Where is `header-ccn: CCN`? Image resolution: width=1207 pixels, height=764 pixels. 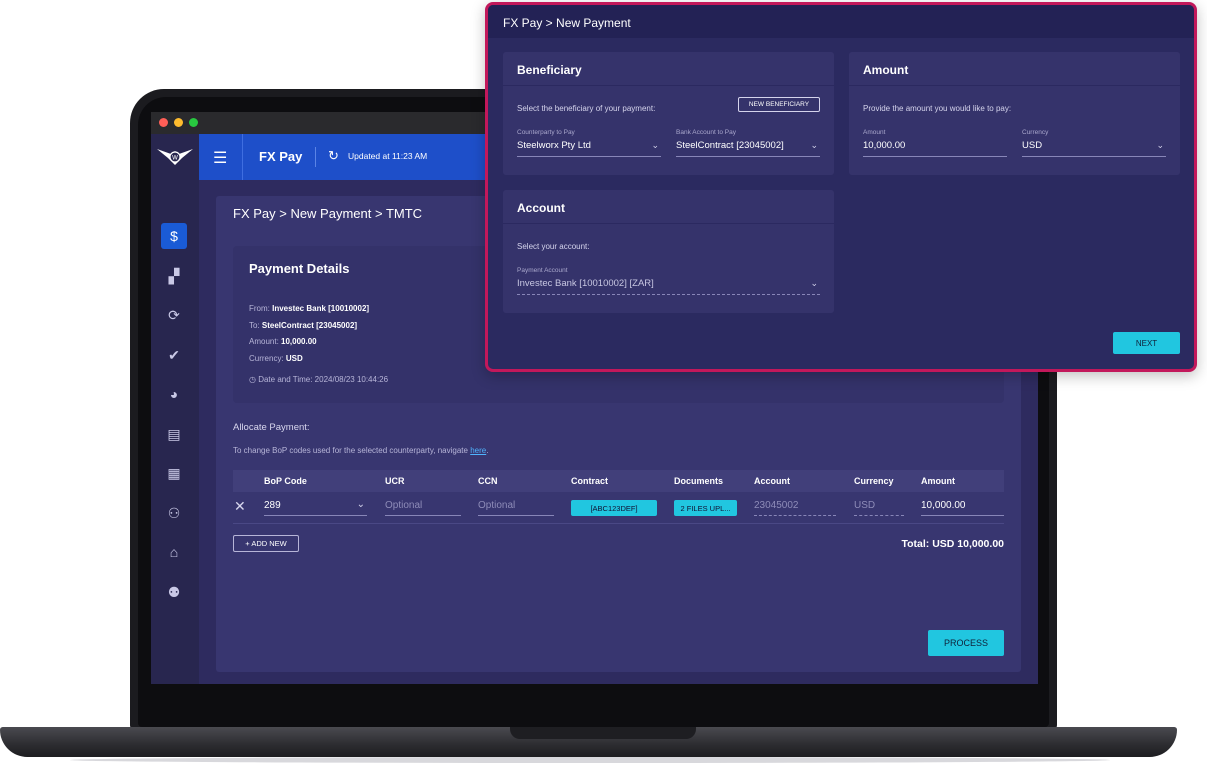 header-ccn: CCN is located at coordinates (488, 481).